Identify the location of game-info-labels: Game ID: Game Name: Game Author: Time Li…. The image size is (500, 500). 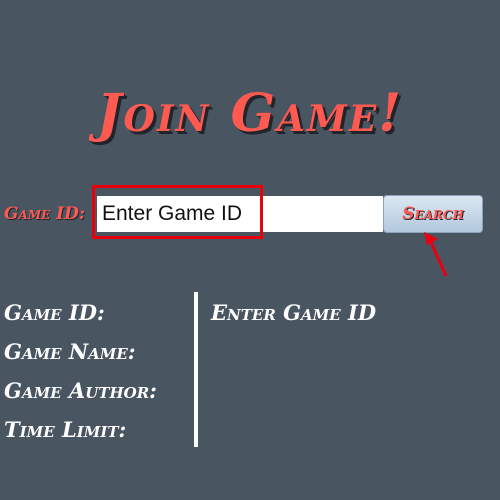
(80, 376).